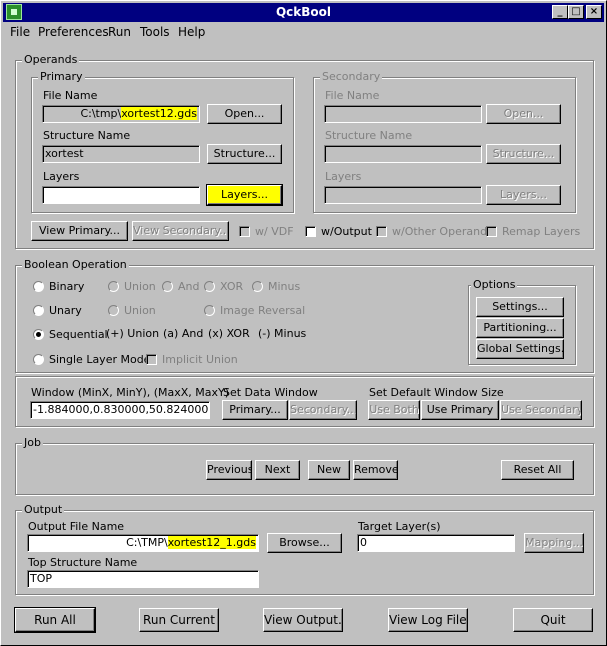 The width and height of the screenshot is (607, 646). What do you see at coordinates (381, 231) in the screenshot?
I see `w-other-operand-checkbox` at bounding box center [381, 231].